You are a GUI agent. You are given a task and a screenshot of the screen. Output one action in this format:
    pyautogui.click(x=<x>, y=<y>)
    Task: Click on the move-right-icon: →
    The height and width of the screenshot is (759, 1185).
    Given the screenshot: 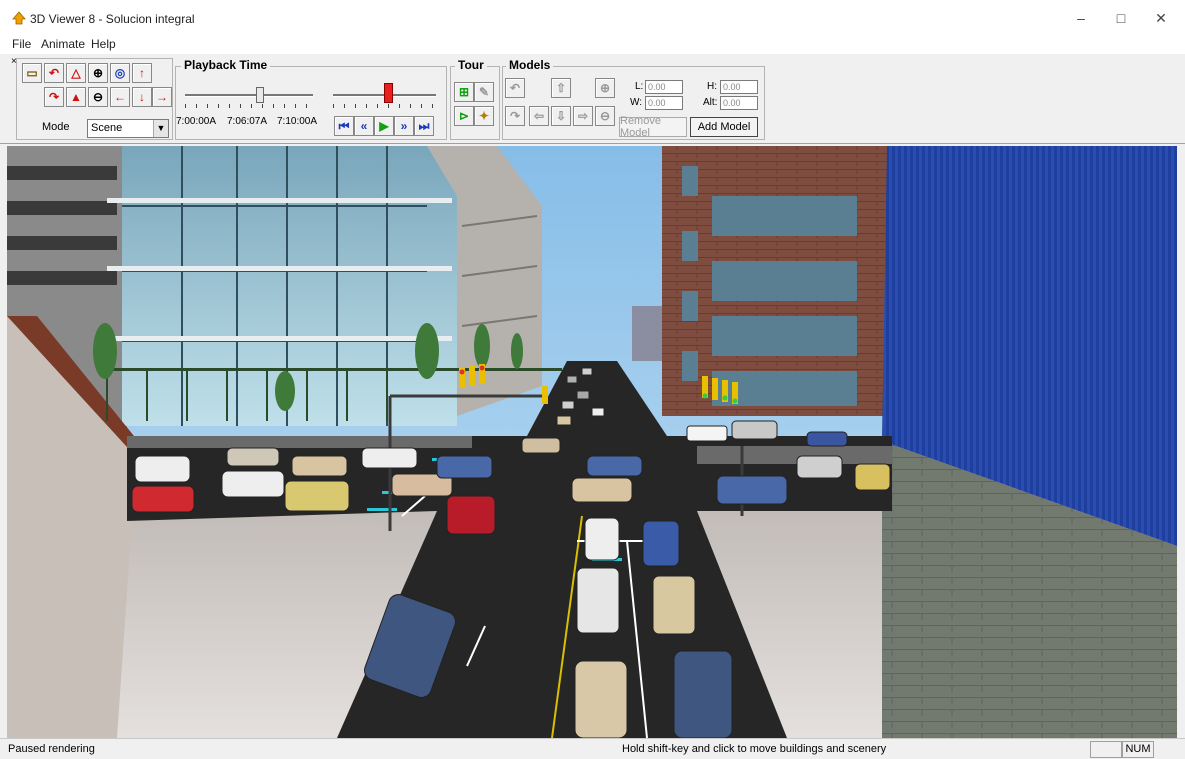 What is the action you would take?
    pyautogui.click(x=162, y=97)
    